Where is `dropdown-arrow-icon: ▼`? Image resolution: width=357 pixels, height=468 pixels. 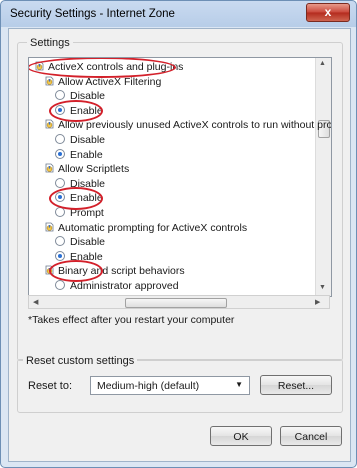 dropdown-arrow-icon: ▼ is located at coordinates (239, 384).